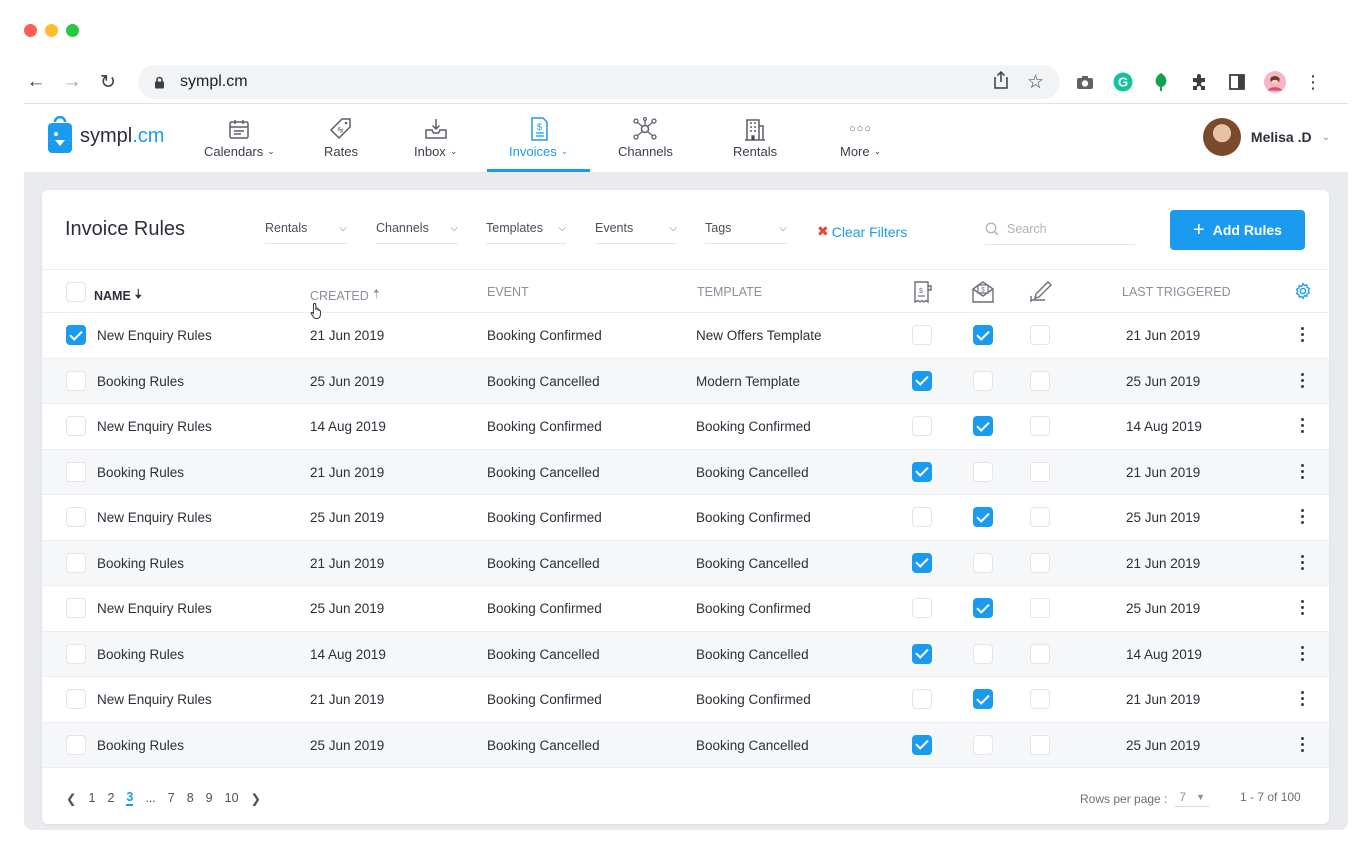 This screenshot has width=1370, height=856. What do you see at coordinates (729, 292) in the screenshot?
I see `column-header-template: TEMPLATE` at bounding box center [729, 292].